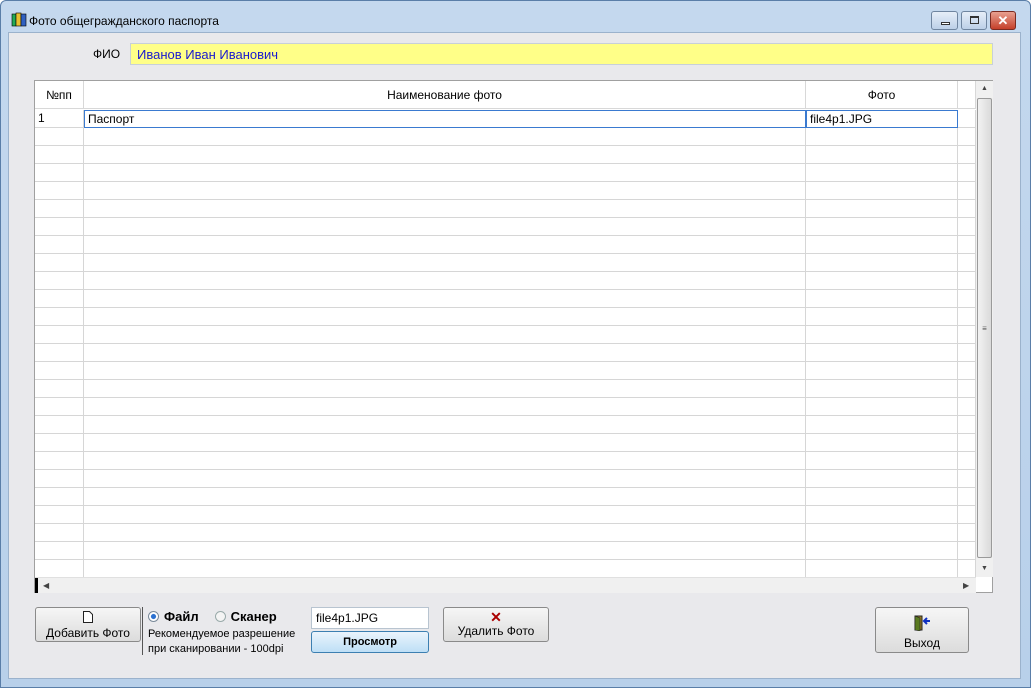 This screenshot has height=688, width=1031. I want to click on maximize-button, so click(974, 20).